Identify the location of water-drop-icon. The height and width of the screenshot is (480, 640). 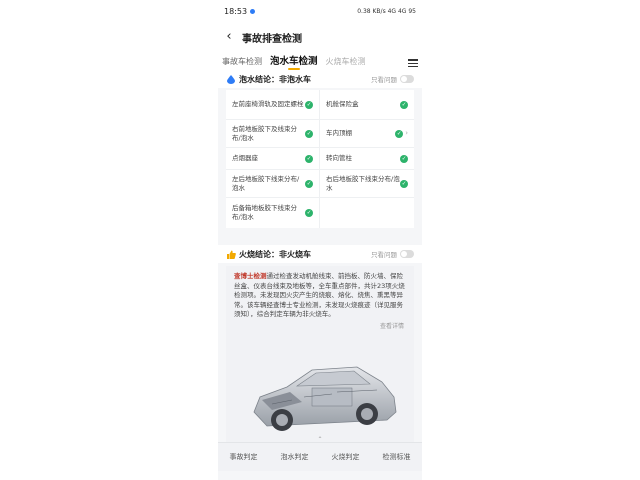
(231, 79).